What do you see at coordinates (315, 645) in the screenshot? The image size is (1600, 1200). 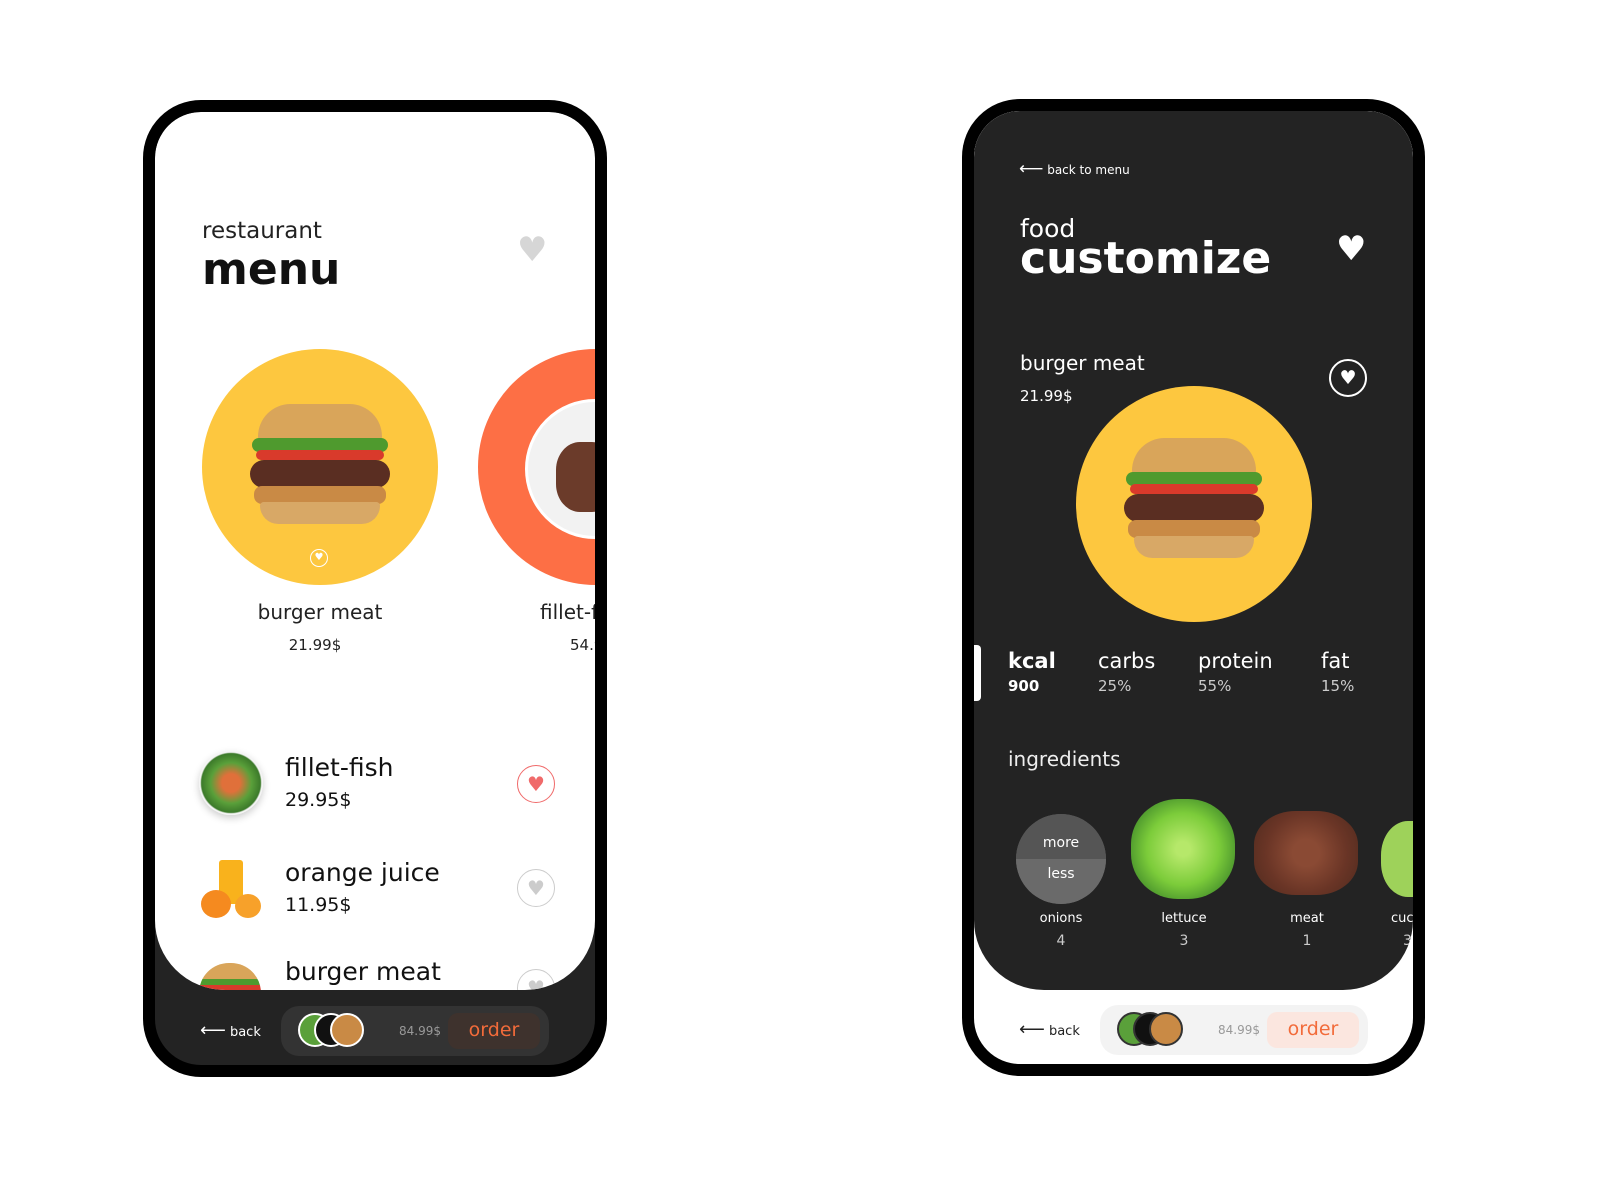 I see `carousel-price: 21.99$` at bounding box center [315, 645].